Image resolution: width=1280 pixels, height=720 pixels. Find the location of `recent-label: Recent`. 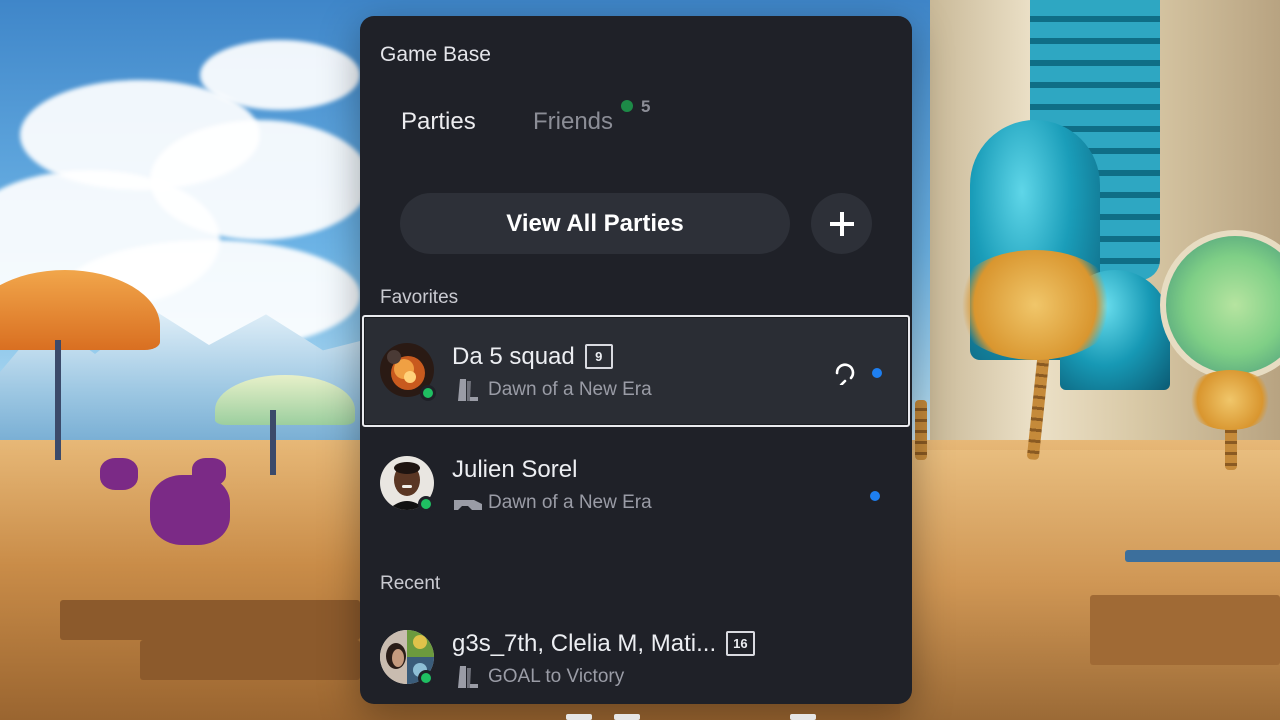

recent-label: Recent is located at coordinates (410, 583).